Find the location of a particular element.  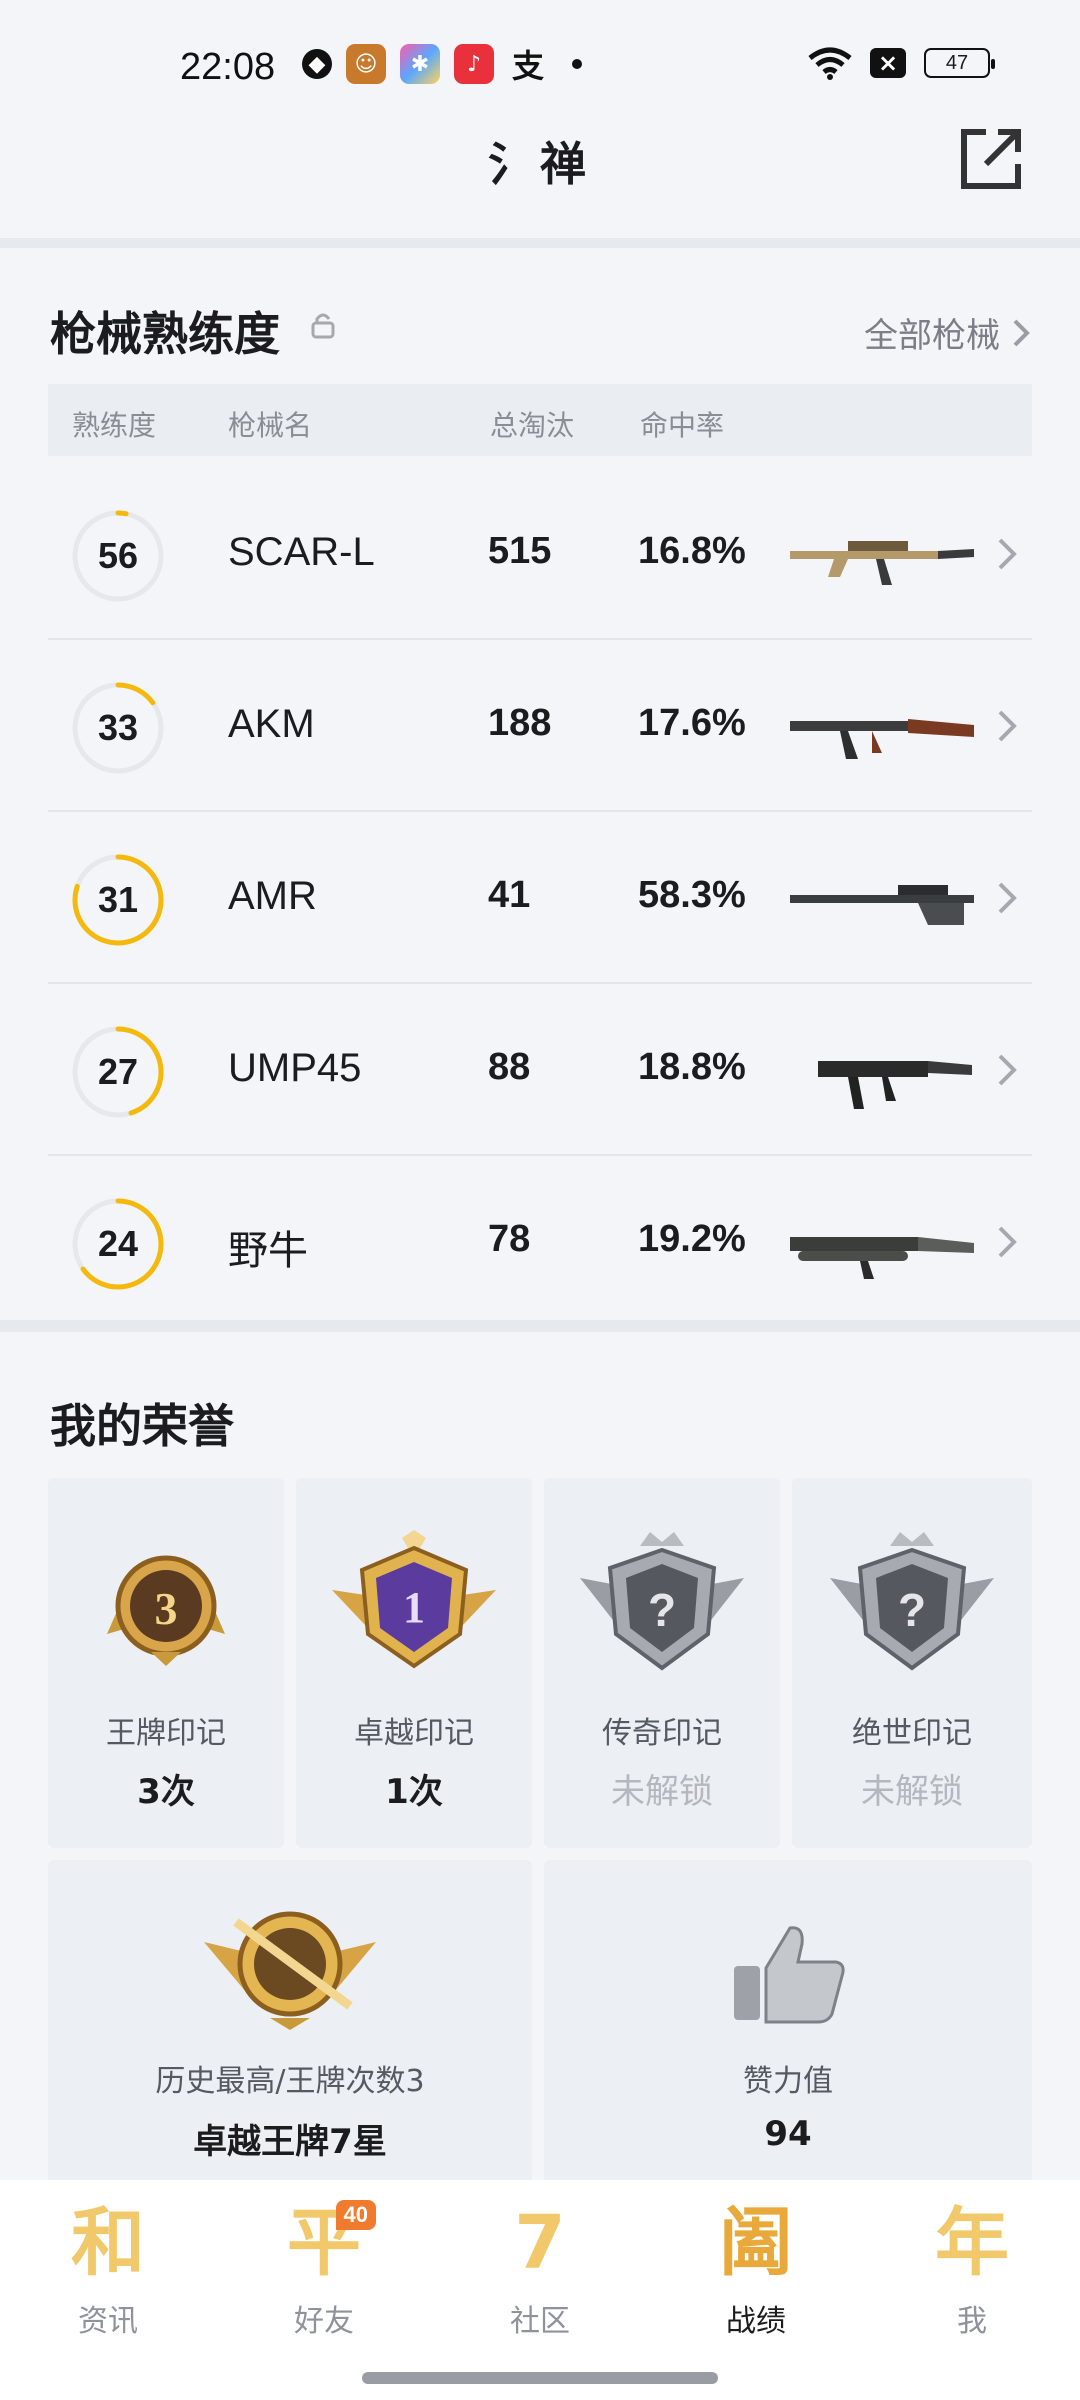

shield-icon: ◆ is located at coordinates (317, 64).